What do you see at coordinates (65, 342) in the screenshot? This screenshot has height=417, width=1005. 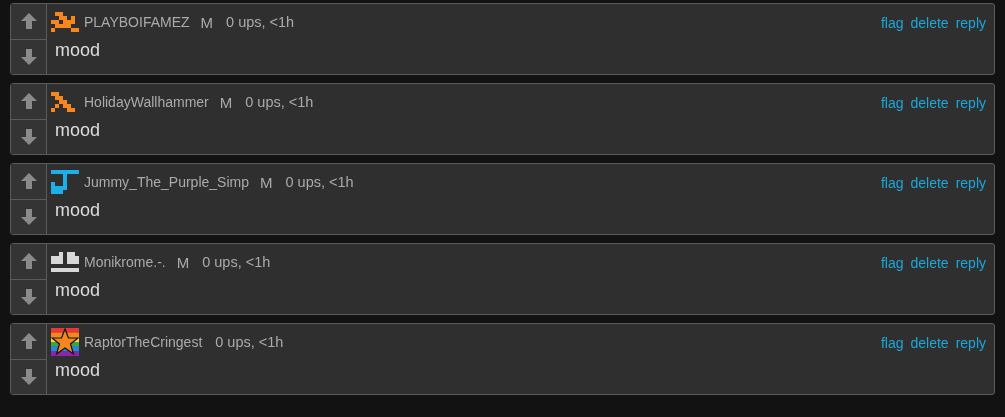 I see `star-icon` at bounding box center [65, 342].